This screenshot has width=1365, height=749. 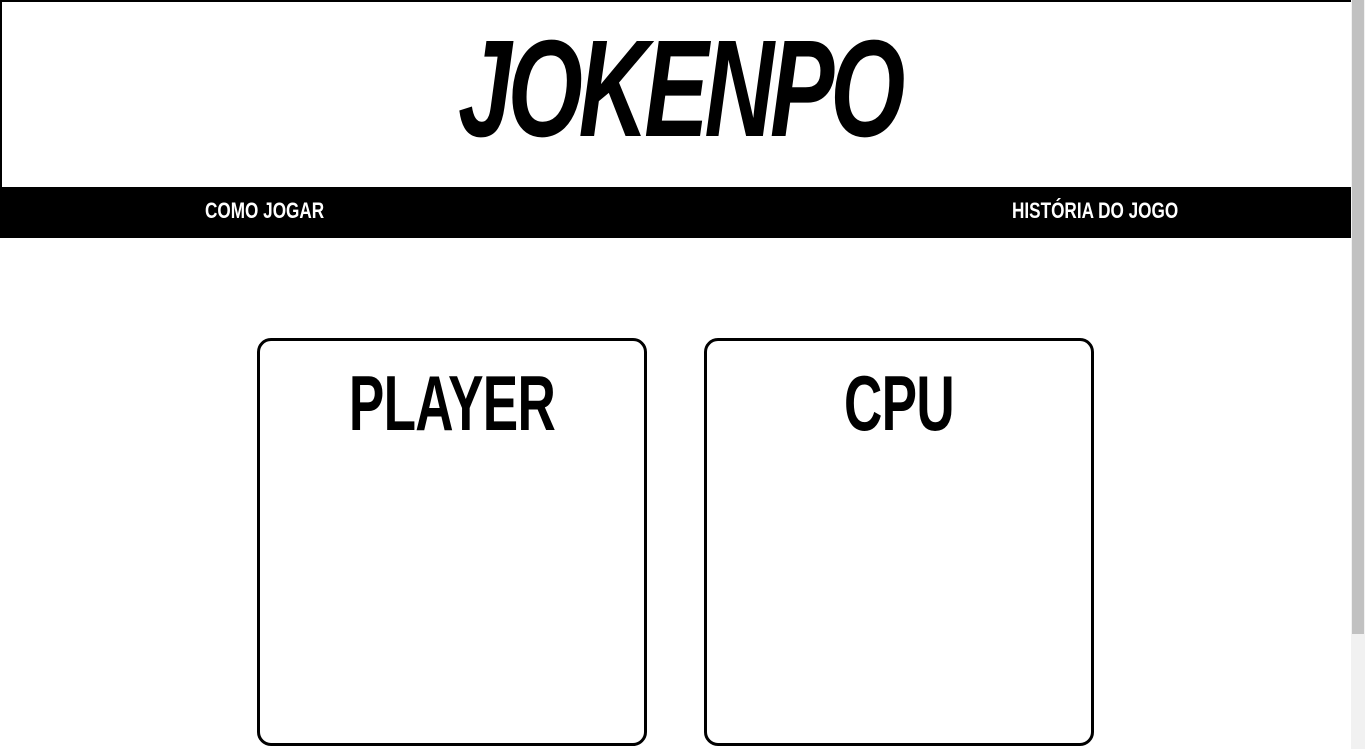 What do you see at coordinates (899, 403) in the screenshot?
I see `cpu-card-title: CPU` at bounding box center [899, 403].